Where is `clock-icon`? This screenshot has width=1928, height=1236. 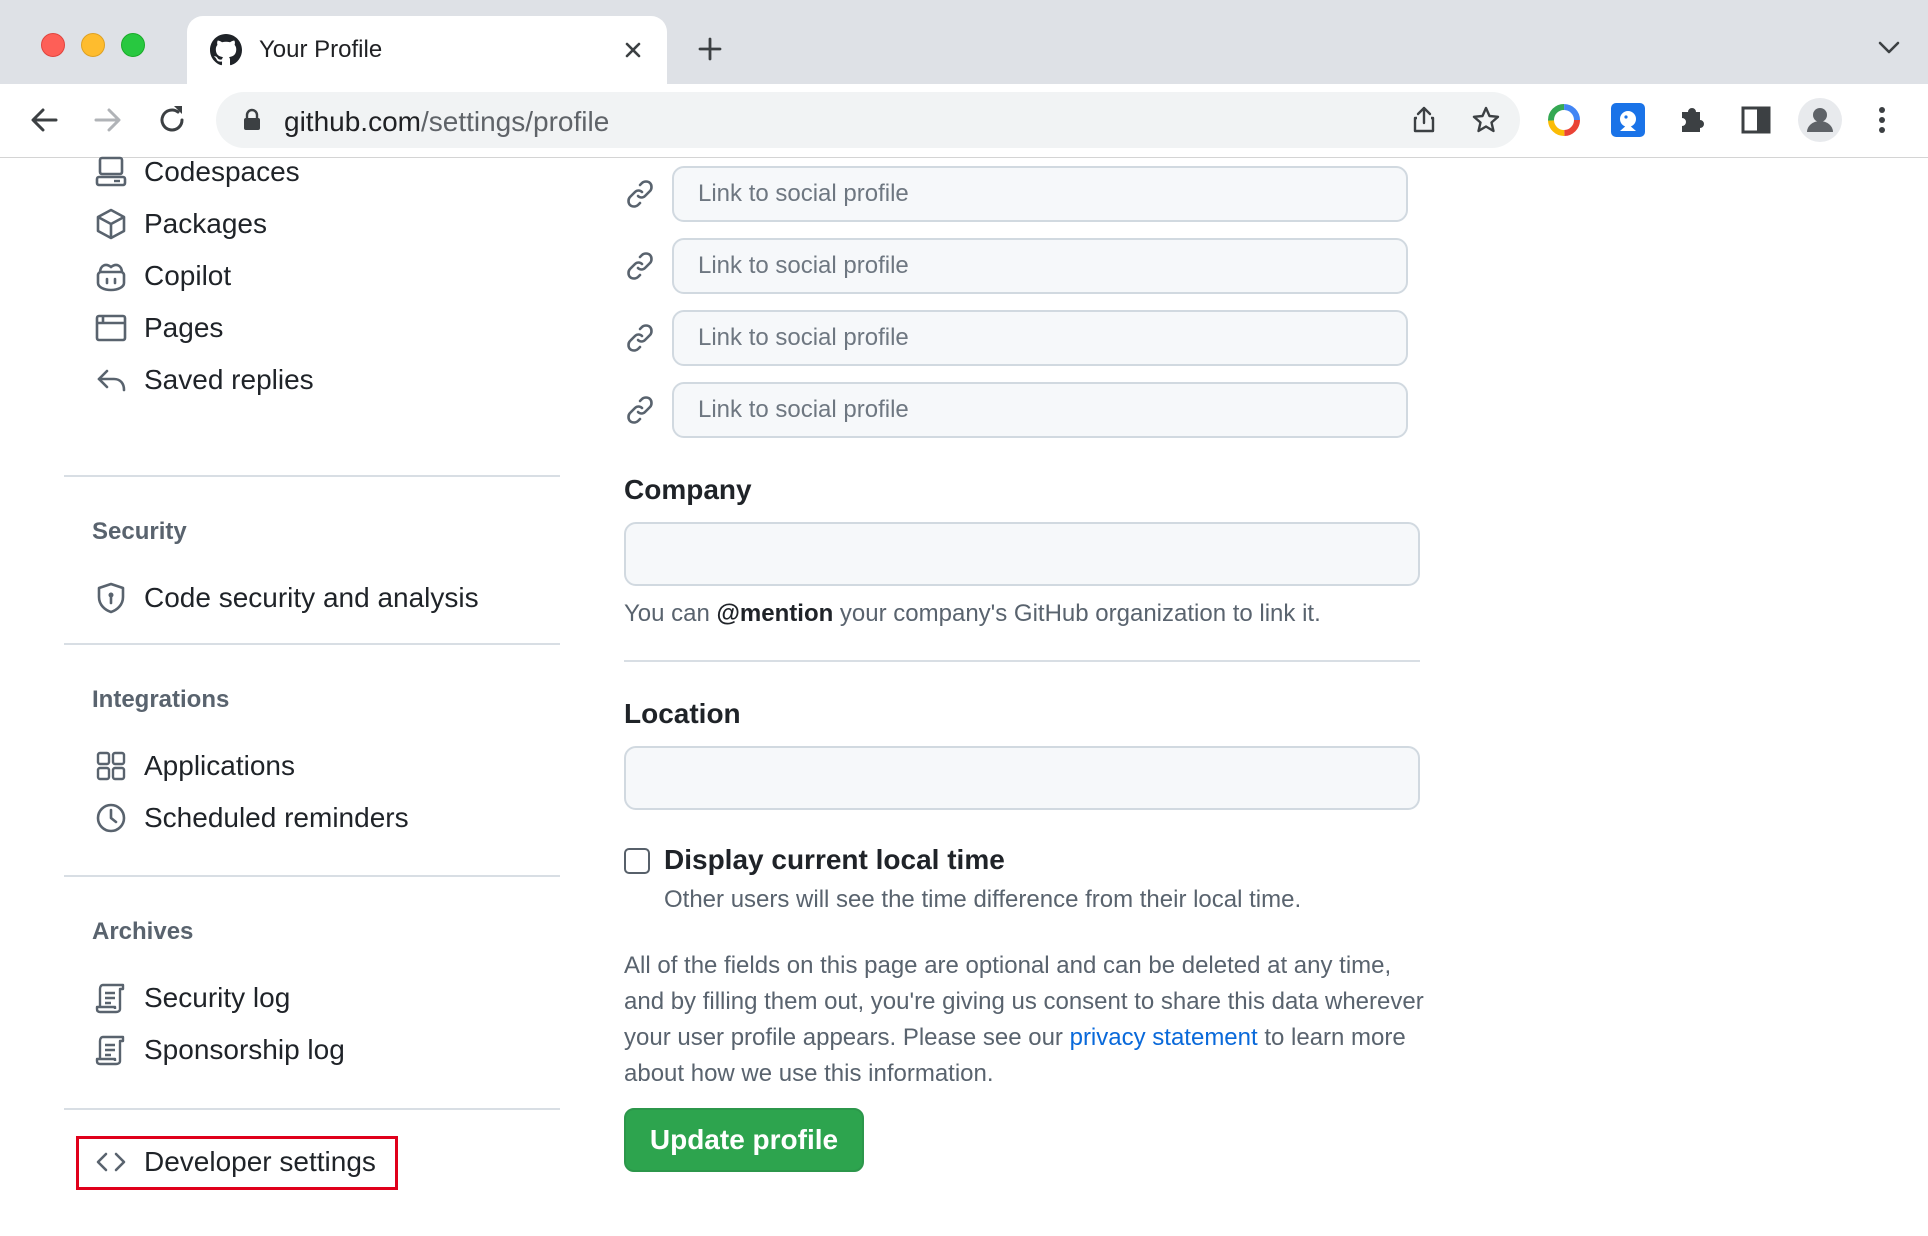 clock-icon is located at coordinates (111, 818).